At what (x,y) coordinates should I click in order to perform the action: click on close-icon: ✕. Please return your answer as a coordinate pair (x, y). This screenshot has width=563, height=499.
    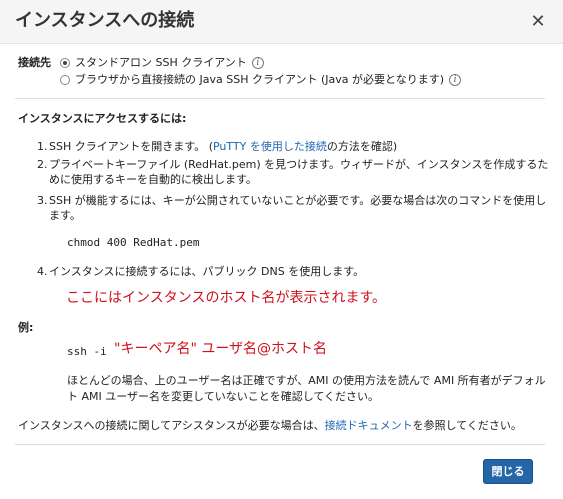
    Looking at the image, I should click on (538, 22).